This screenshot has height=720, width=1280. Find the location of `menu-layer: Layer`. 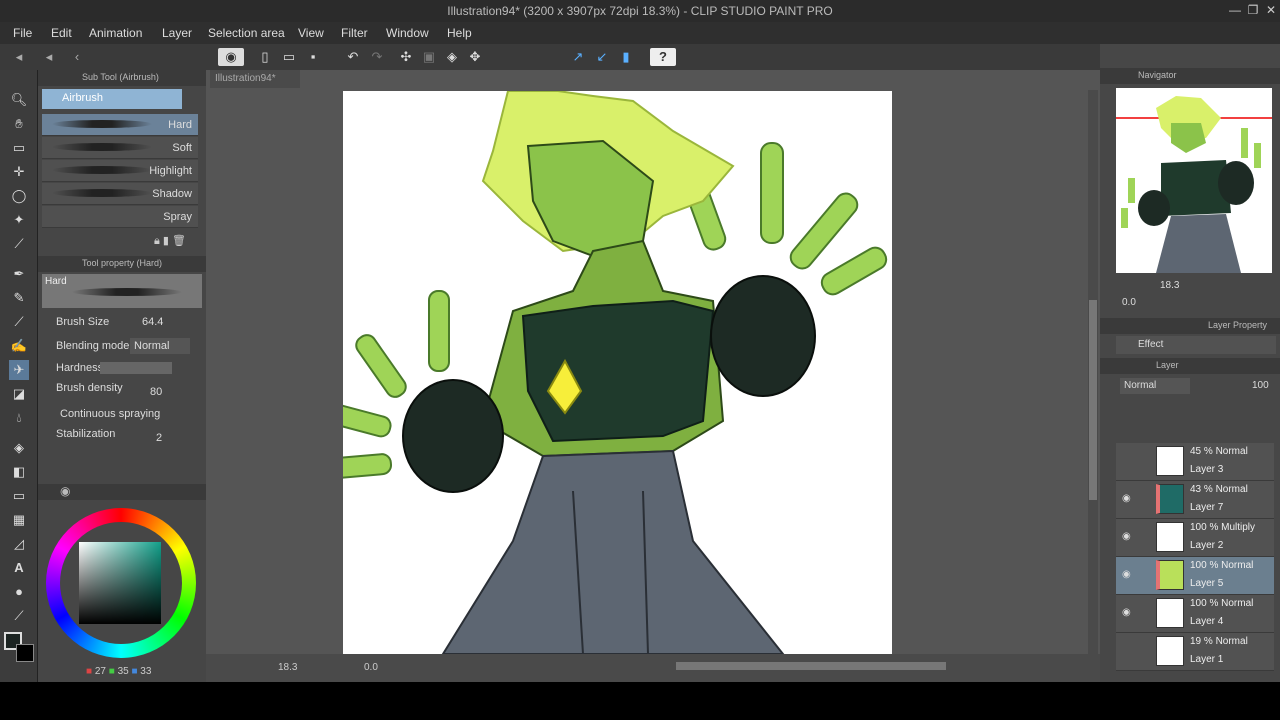

menu-layer: Layer is located at coordinates (177, 33).